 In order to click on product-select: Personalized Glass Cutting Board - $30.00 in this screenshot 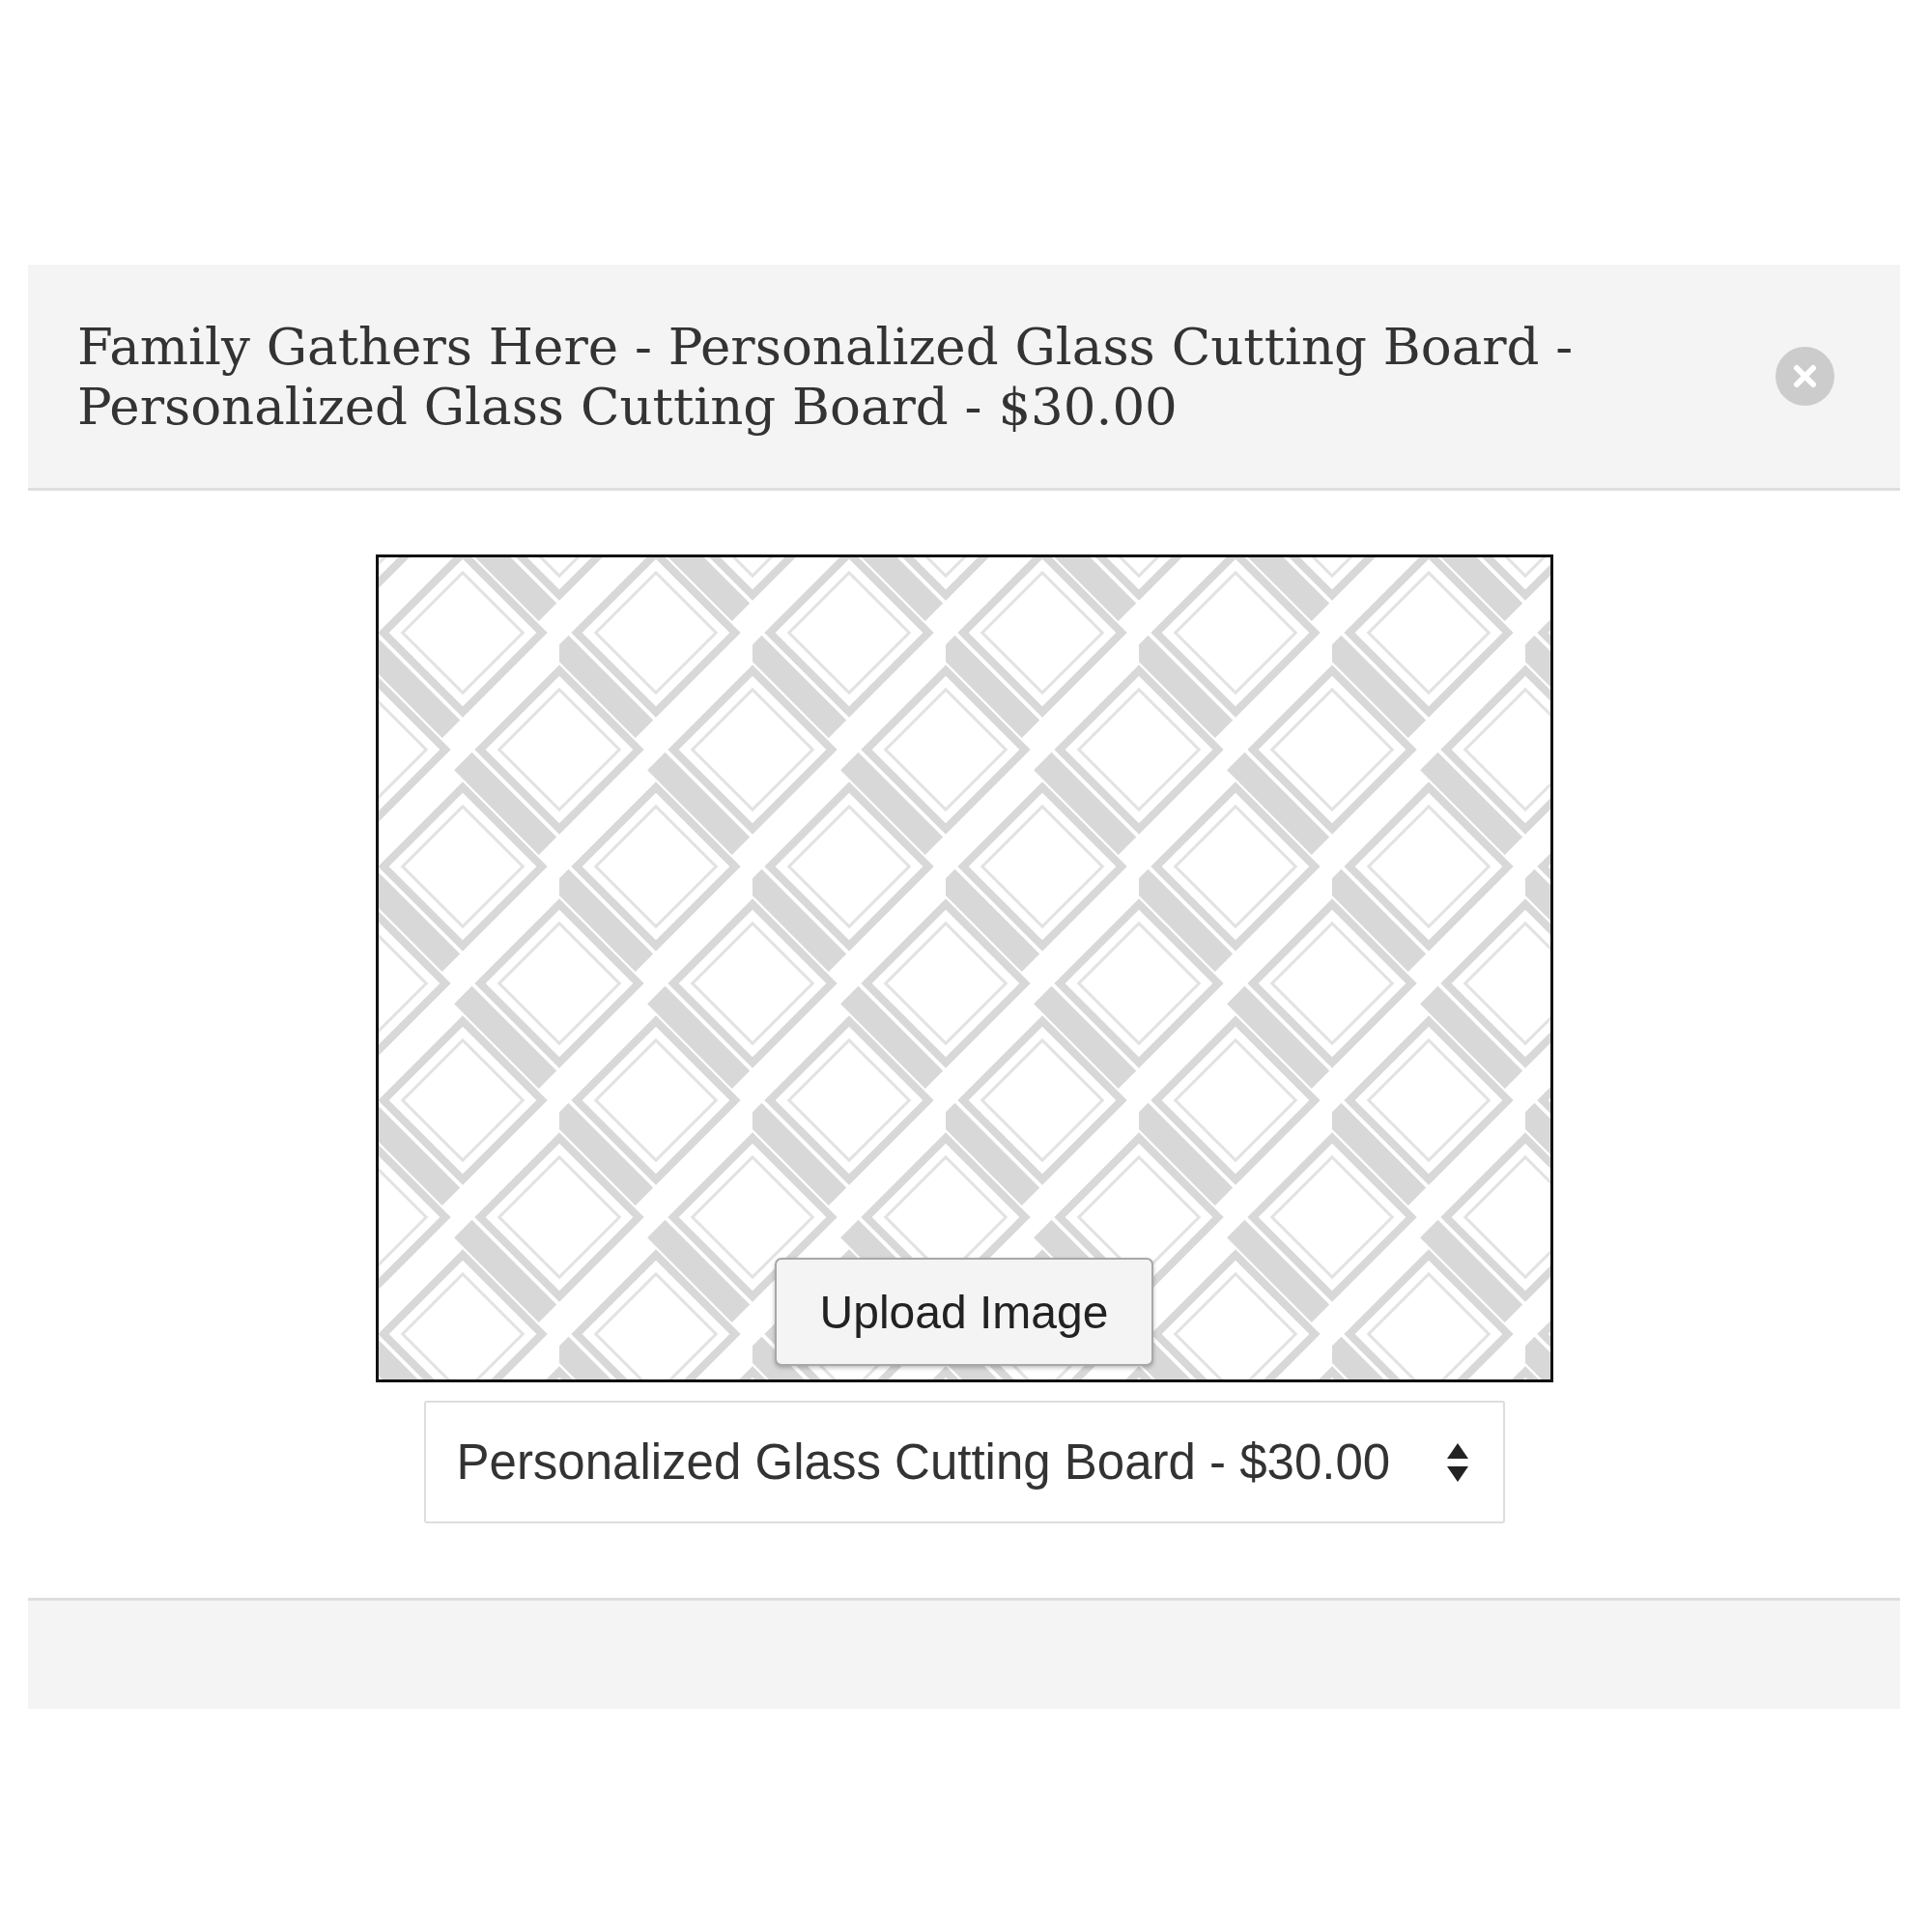, I will do `click(964, 1462)`.